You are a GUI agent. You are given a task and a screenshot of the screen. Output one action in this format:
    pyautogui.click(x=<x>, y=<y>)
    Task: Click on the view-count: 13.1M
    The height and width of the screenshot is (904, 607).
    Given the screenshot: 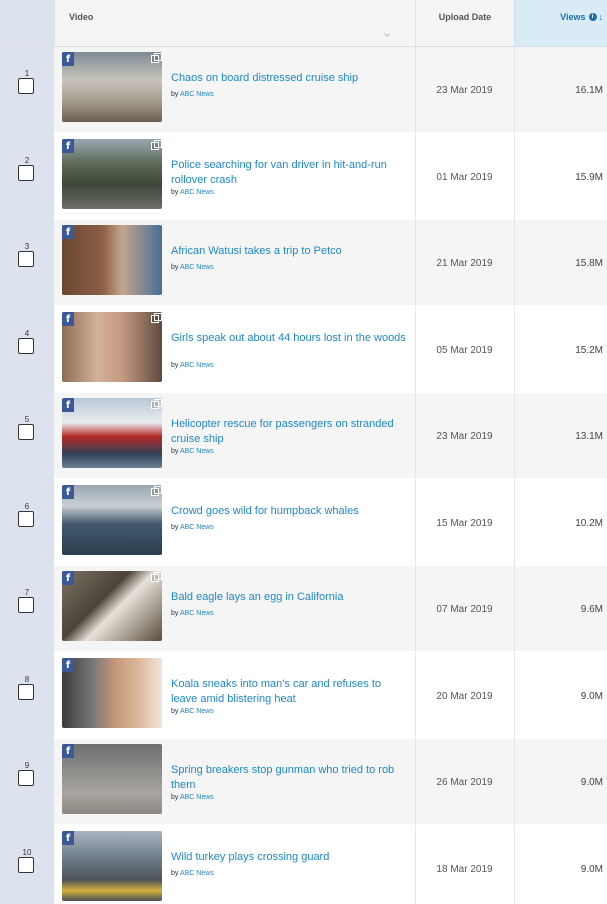 What is the action you would take?
    pyautogui.click(x=589, y=436)
    